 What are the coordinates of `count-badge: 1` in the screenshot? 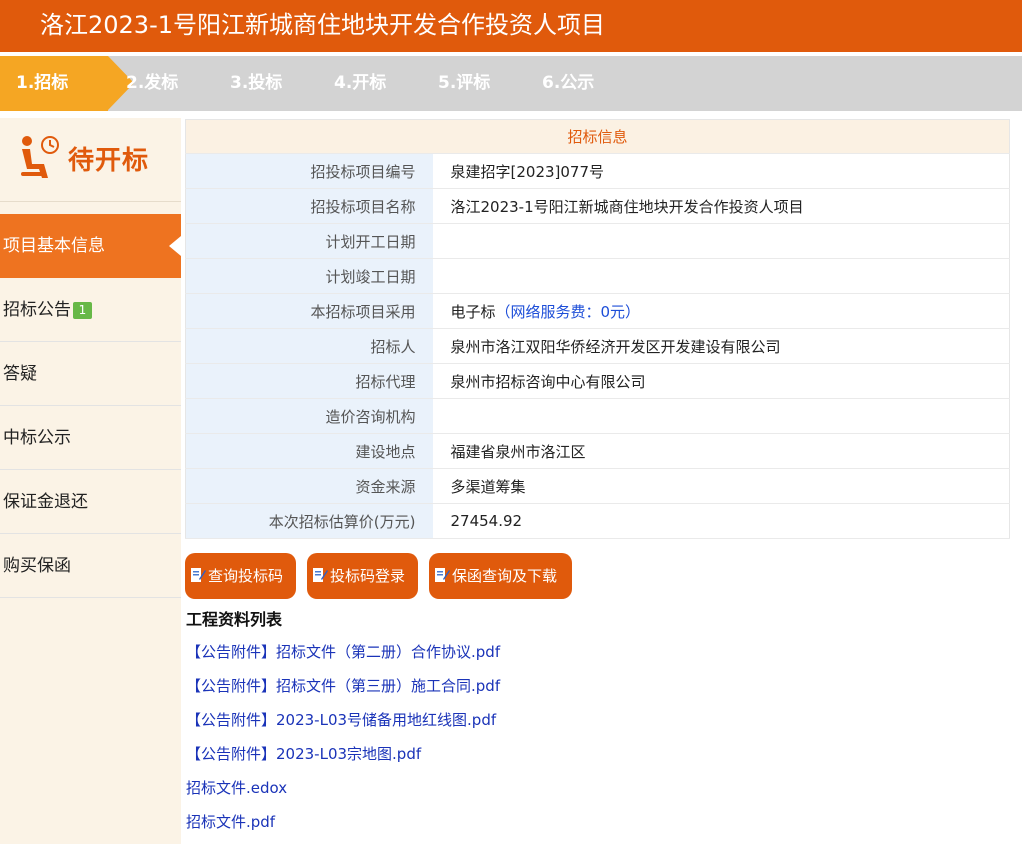 It's located at (82, 310).